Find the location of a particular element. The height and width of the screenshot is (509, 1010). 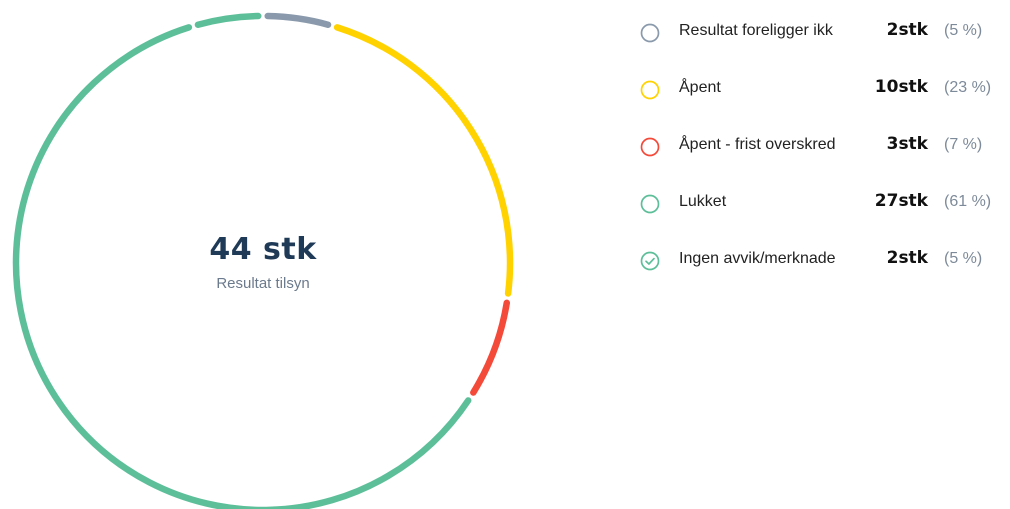

legend-count: 3stk is located at coordinates (907, 144).